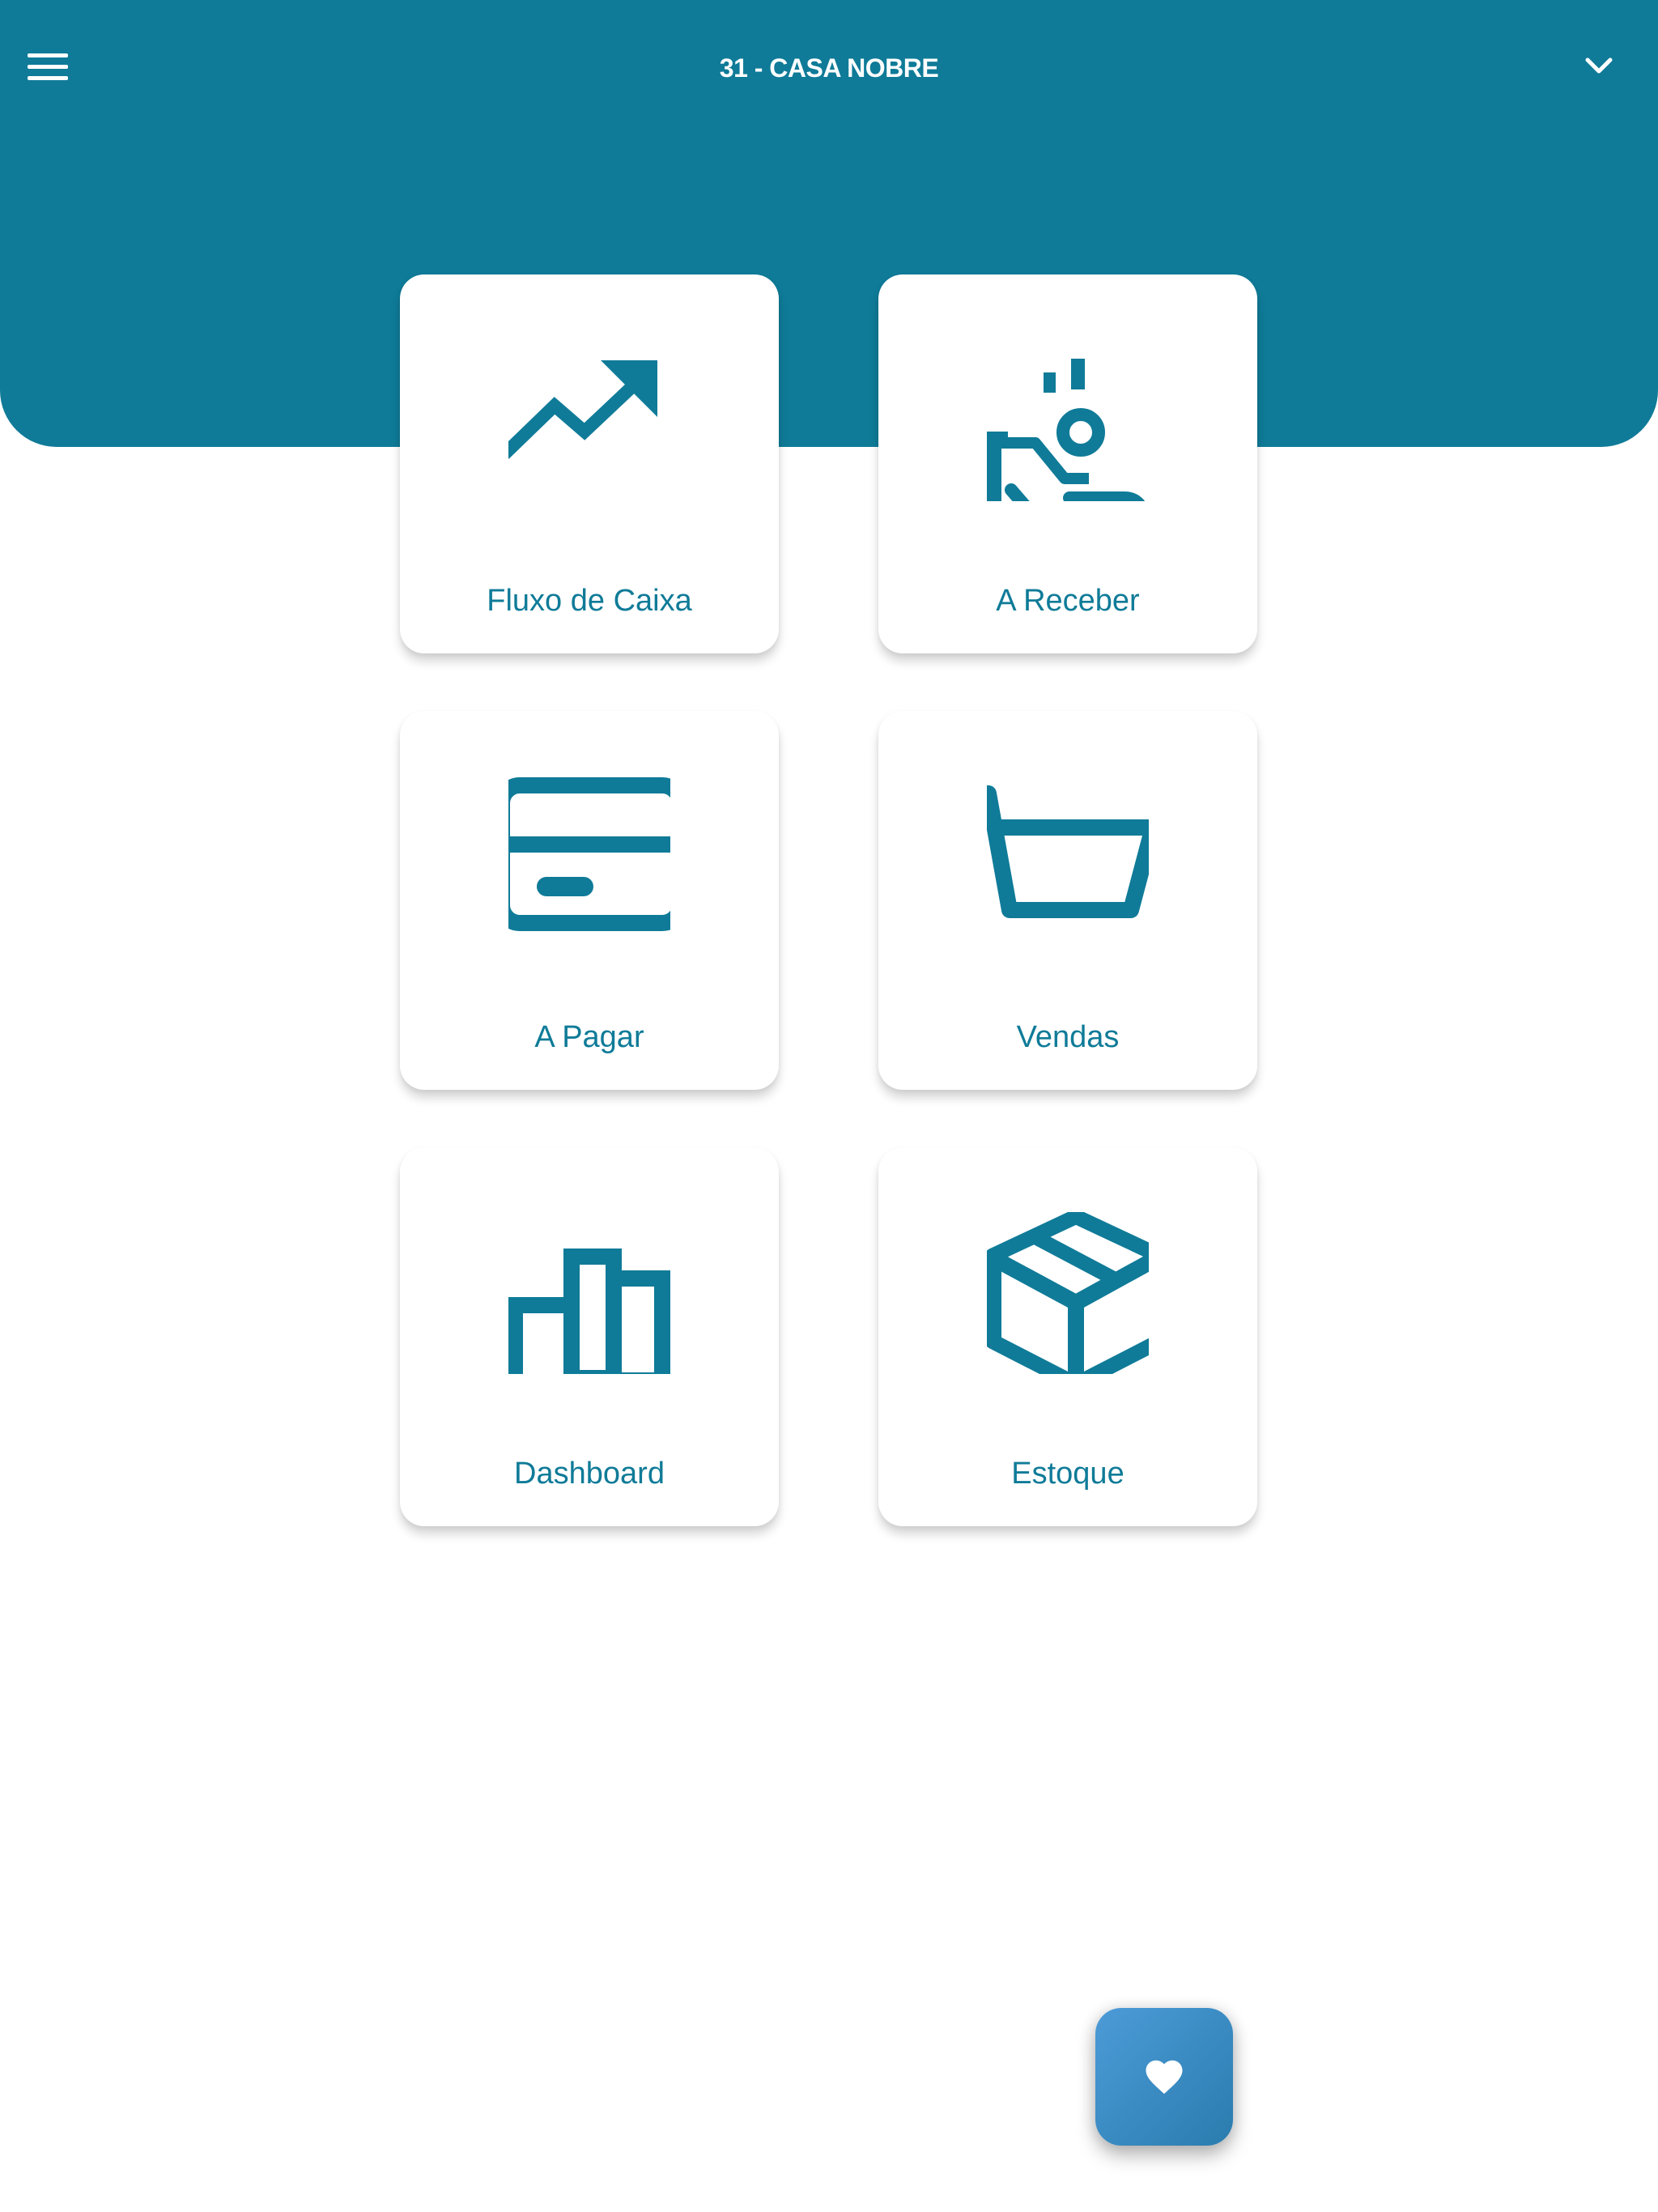  Describe the element at coordinates (589, 420) in the screenshot. I see `trending-up-icon` at that location.